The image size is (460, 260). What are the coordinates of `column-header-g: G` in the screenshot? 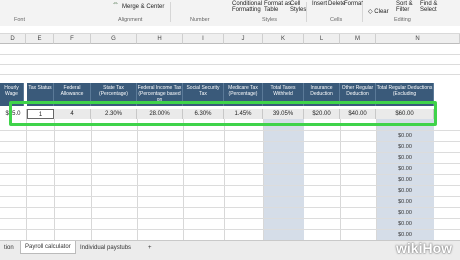 It's located at (114, 39).